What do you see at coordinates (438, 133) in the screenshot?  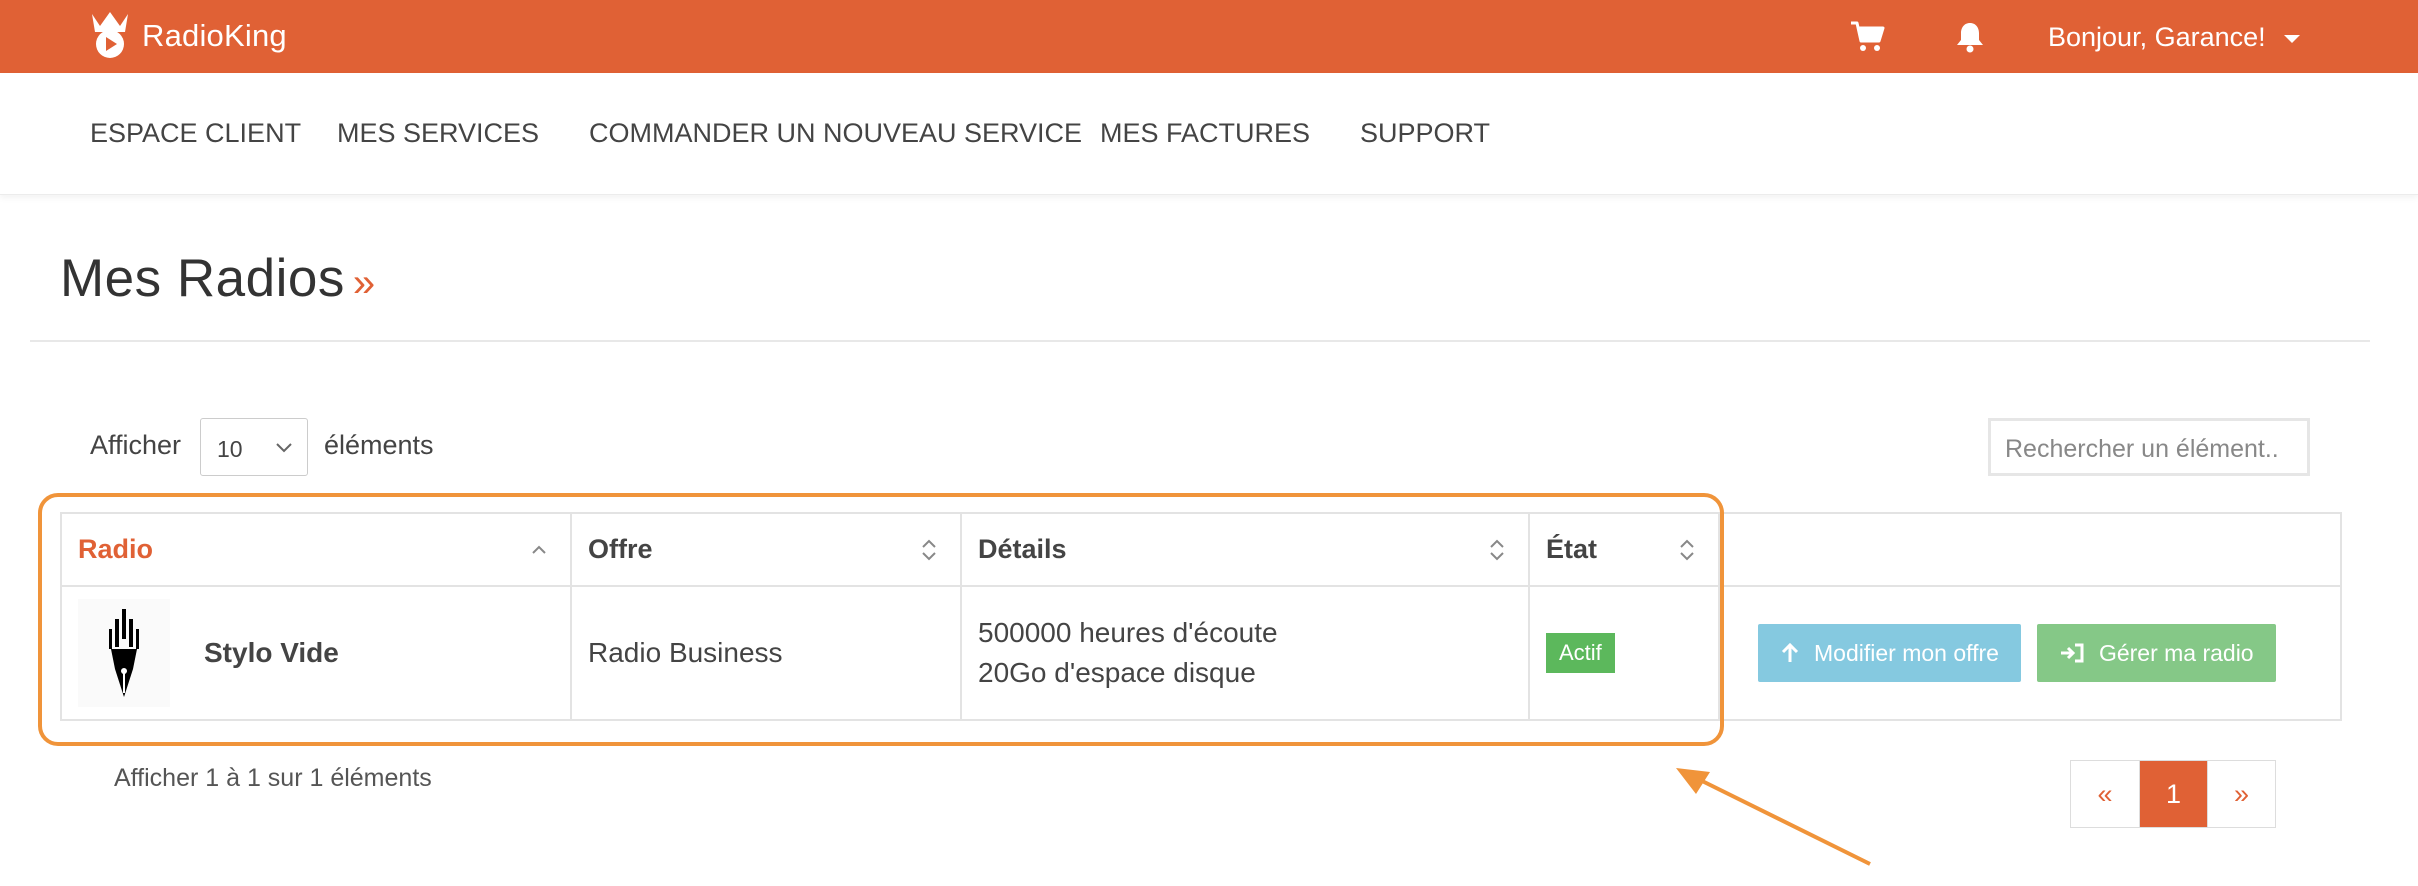 I see `nav-mes-services: MES SERVICES` at bounding box center [438, 133].